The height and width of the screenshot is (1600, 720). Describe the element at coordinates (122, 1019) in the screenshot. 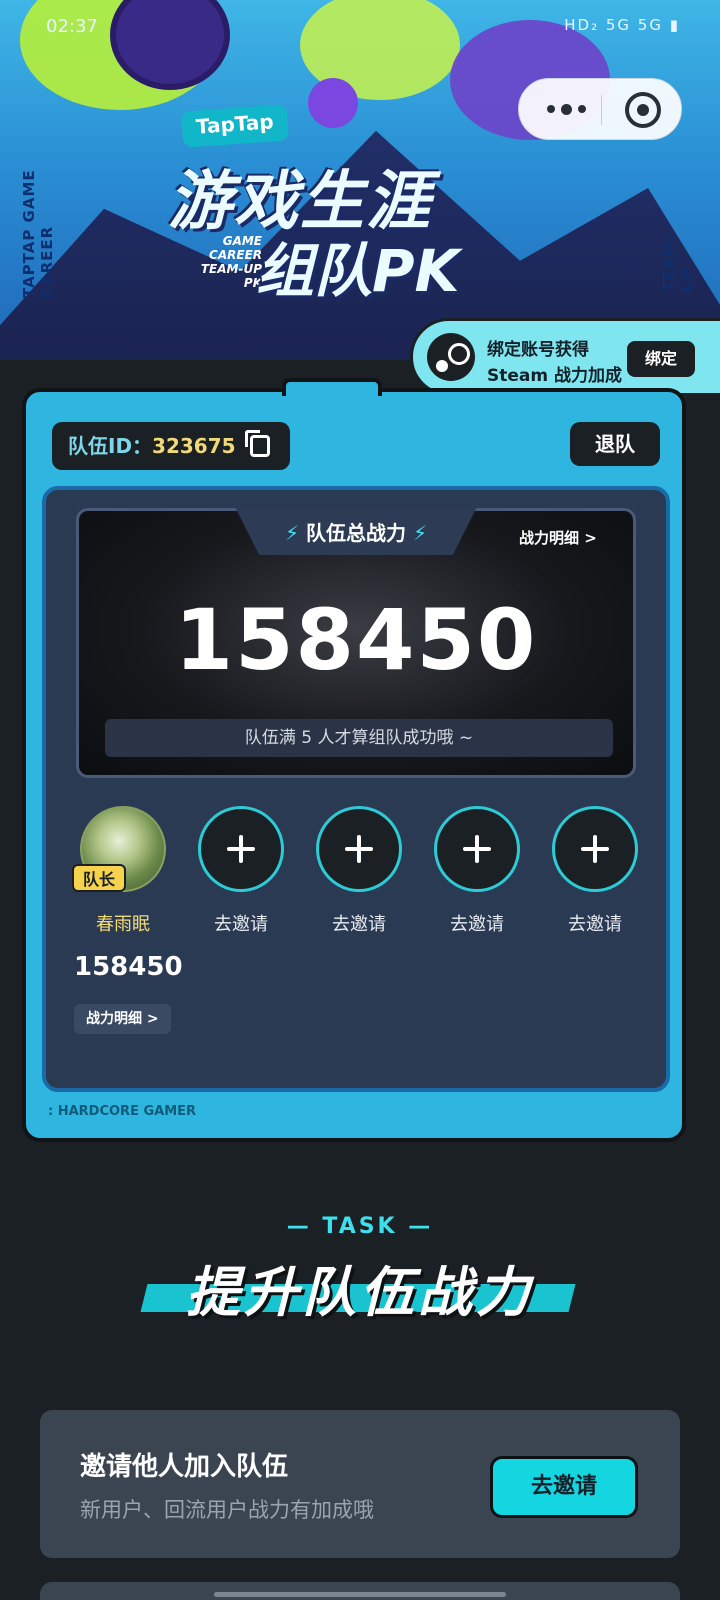

I see `leader-power-detail-button: 战力明细 >` at that location.